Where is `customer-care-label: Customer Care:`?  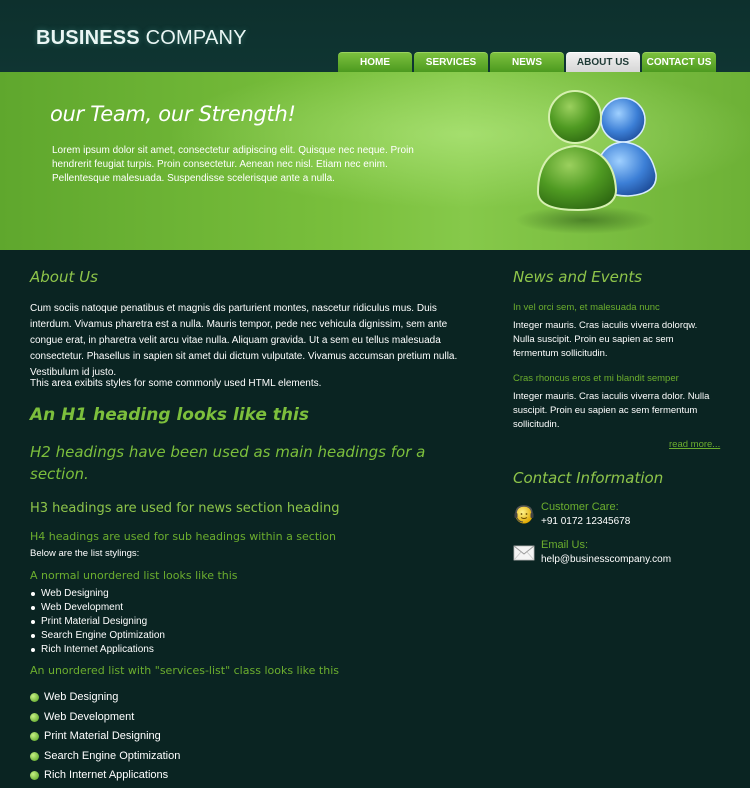
customer-care-label: Customer Care: is located at coordinates (580, 507).